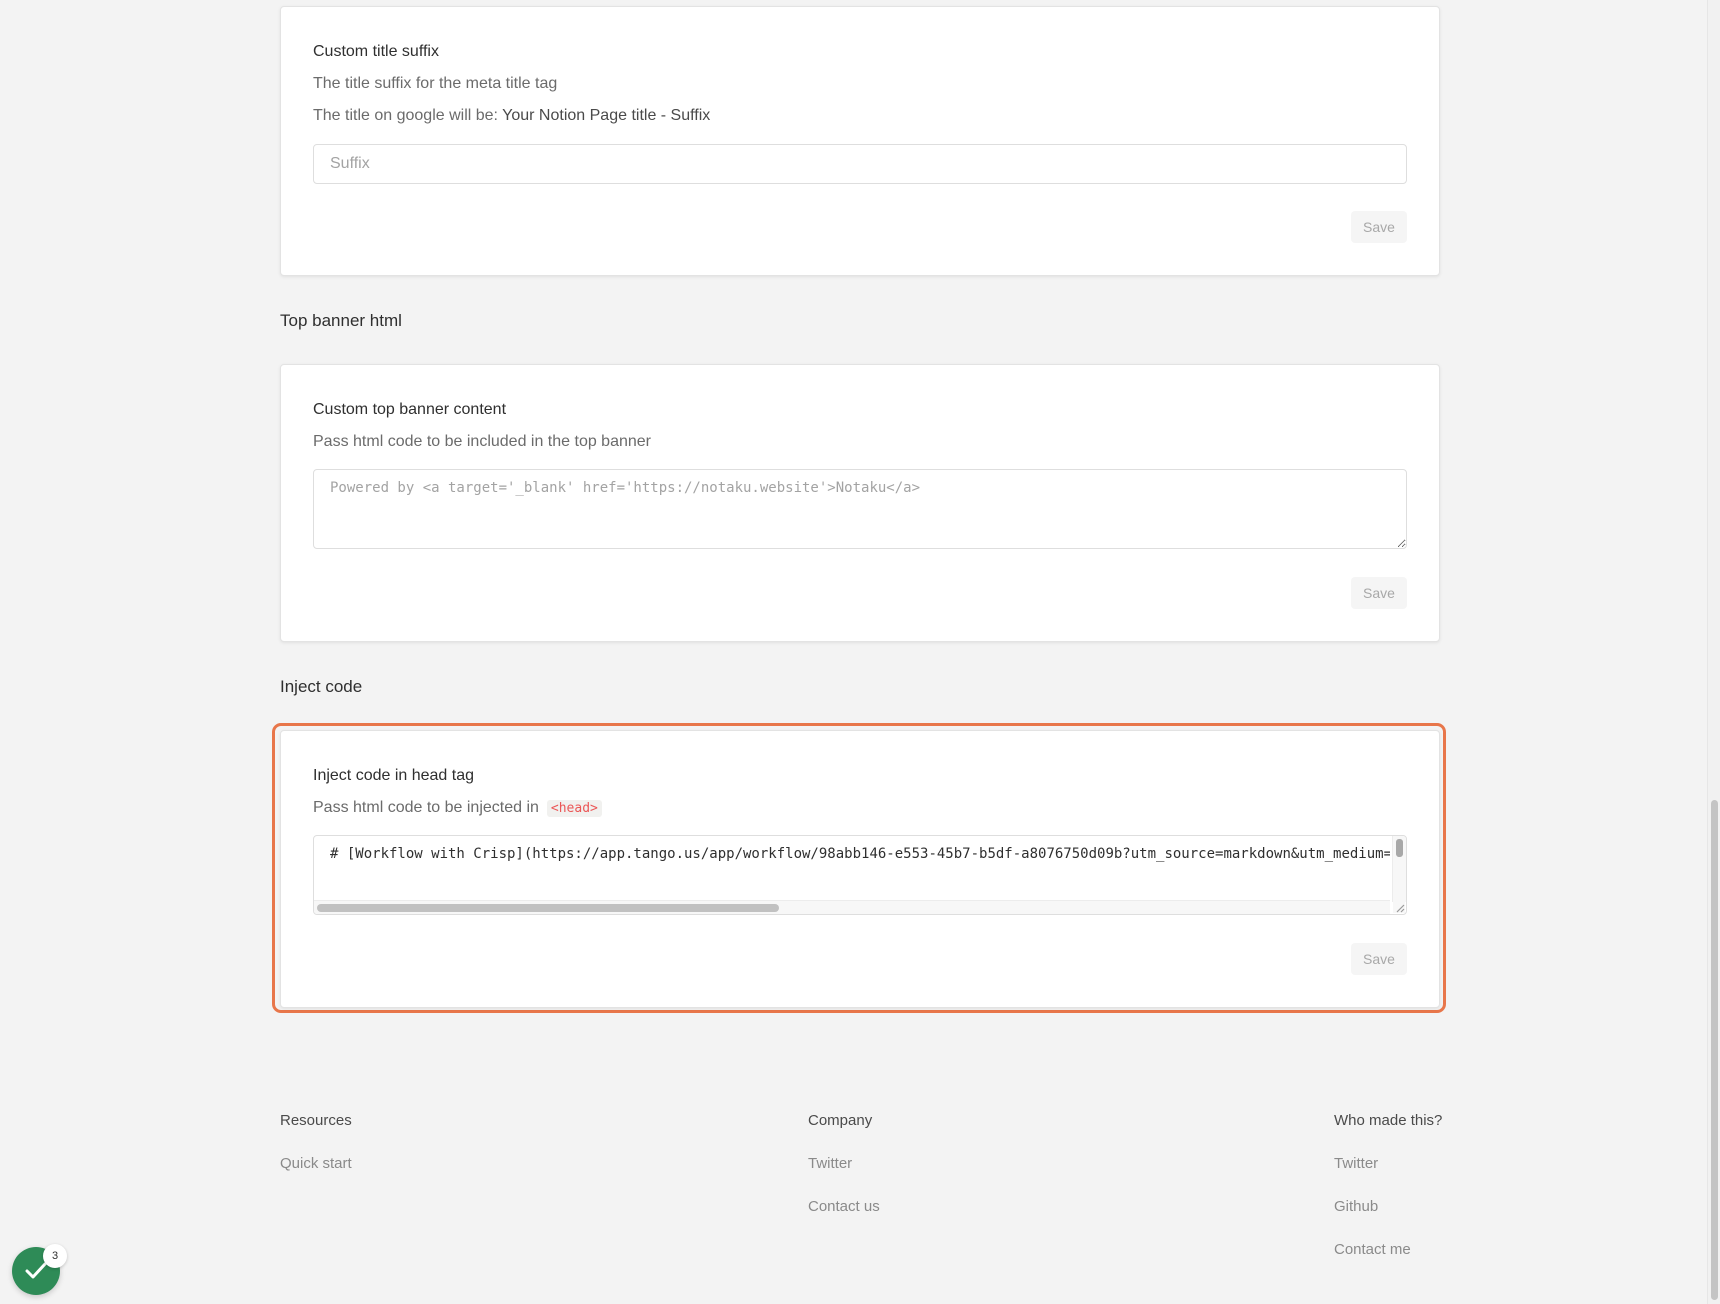 This screenshot has width=1720, height=1304. What do you see at coordinates (1399, 869) in the screenshot?
I see `vertical-scrollbar` at bounding box center [1399, 869].